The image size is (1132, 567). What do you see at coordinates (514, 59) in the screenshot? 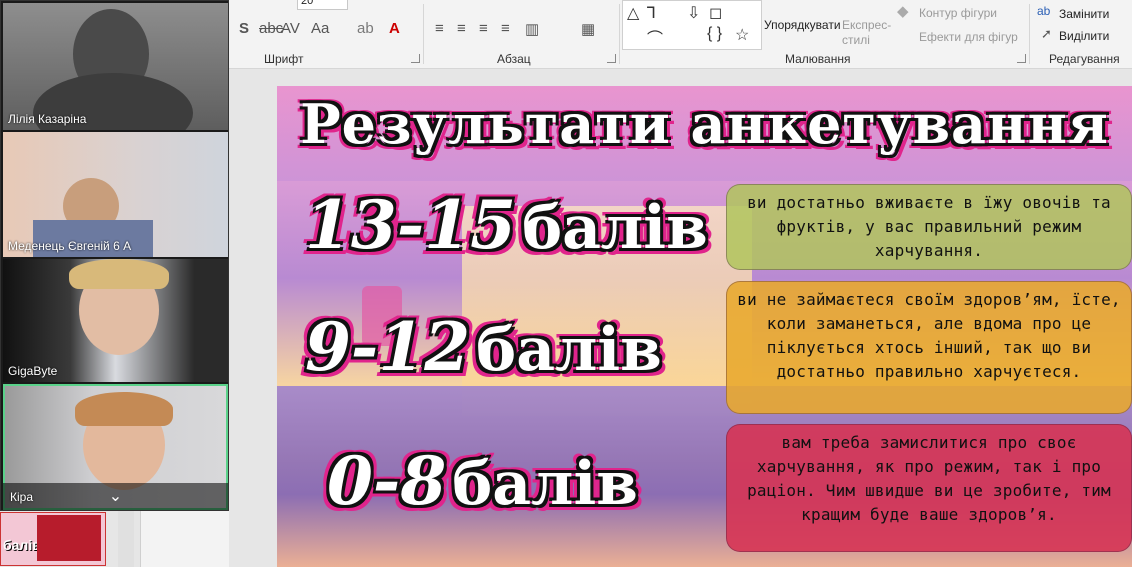
I see `paragraph-group-label: Абзац` at bounding box center [514, 59].